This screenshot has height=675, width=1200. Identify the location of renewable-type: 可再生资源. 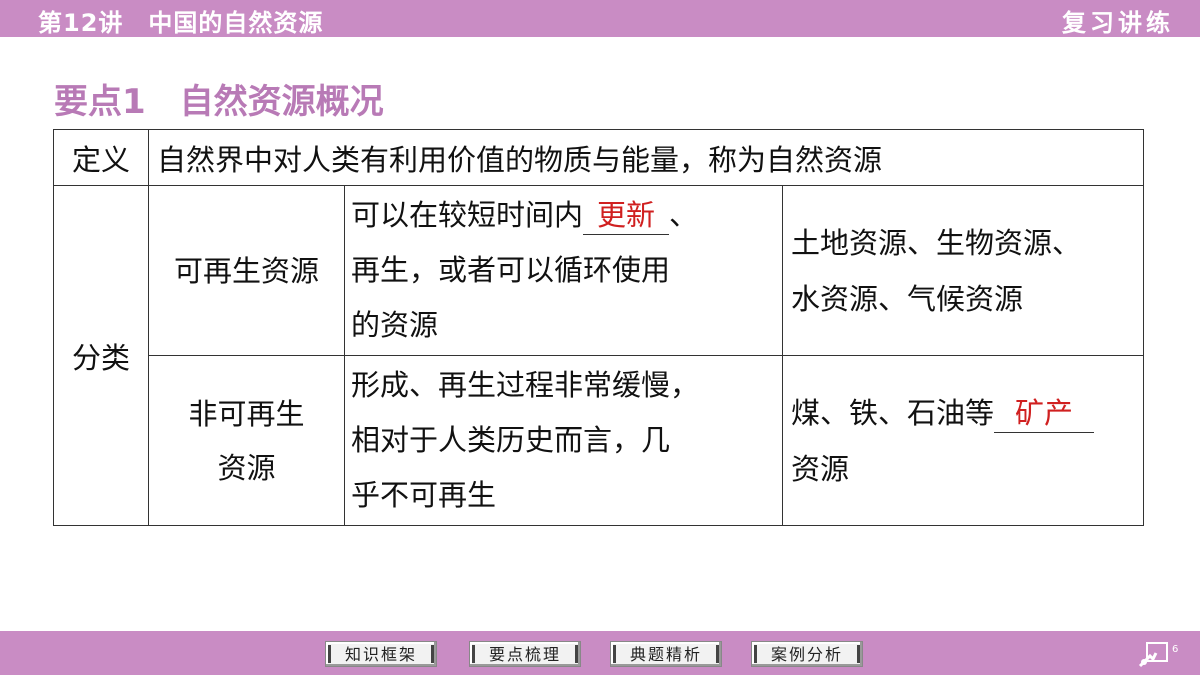
(246, 270).